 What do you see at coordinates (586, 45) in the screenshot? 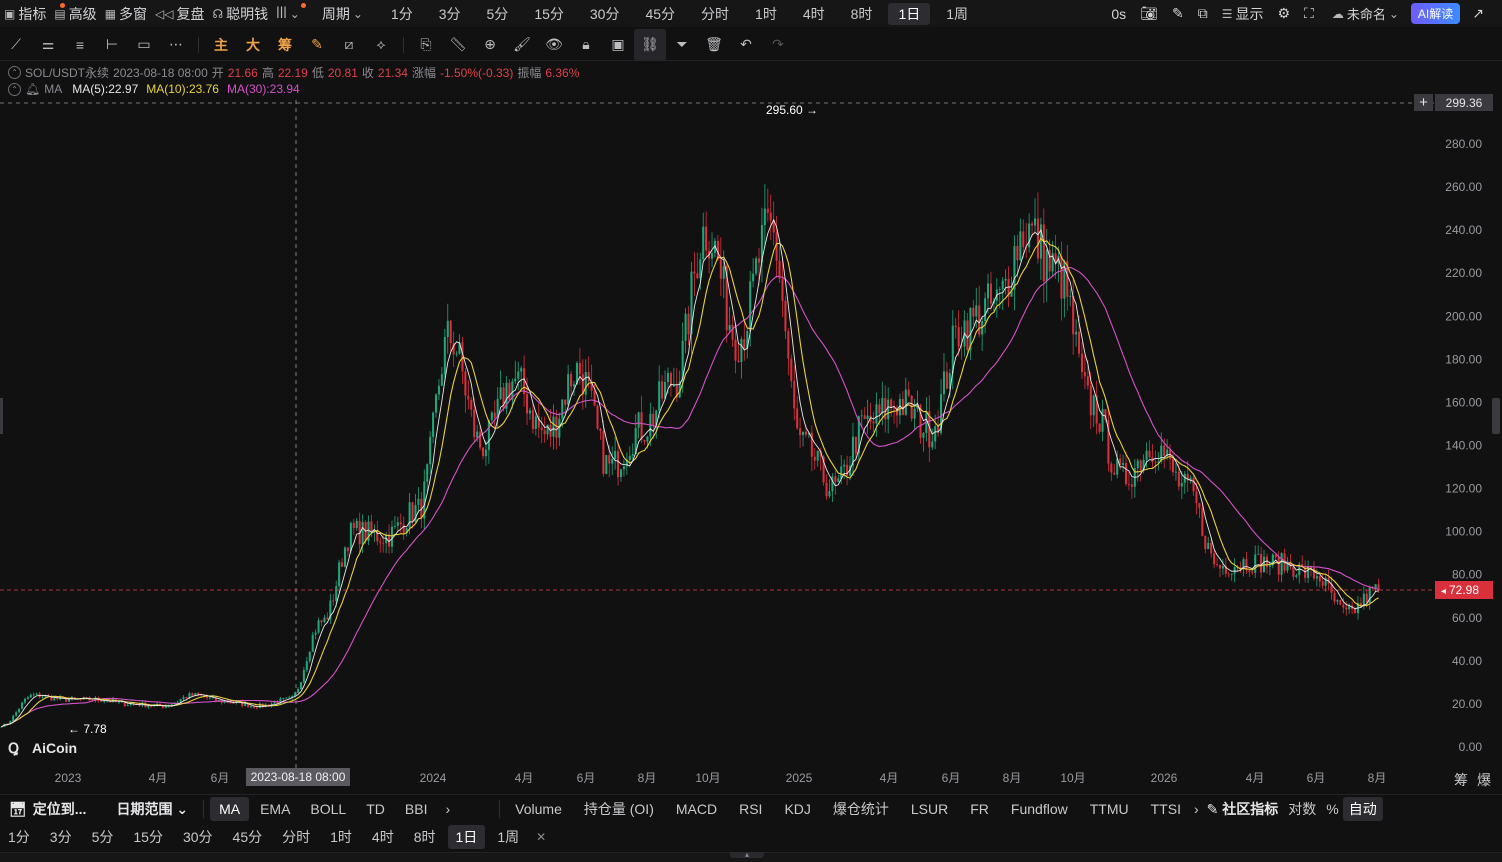
I see `lock-icon: 🔒︎` at bounding box center [586, 45].